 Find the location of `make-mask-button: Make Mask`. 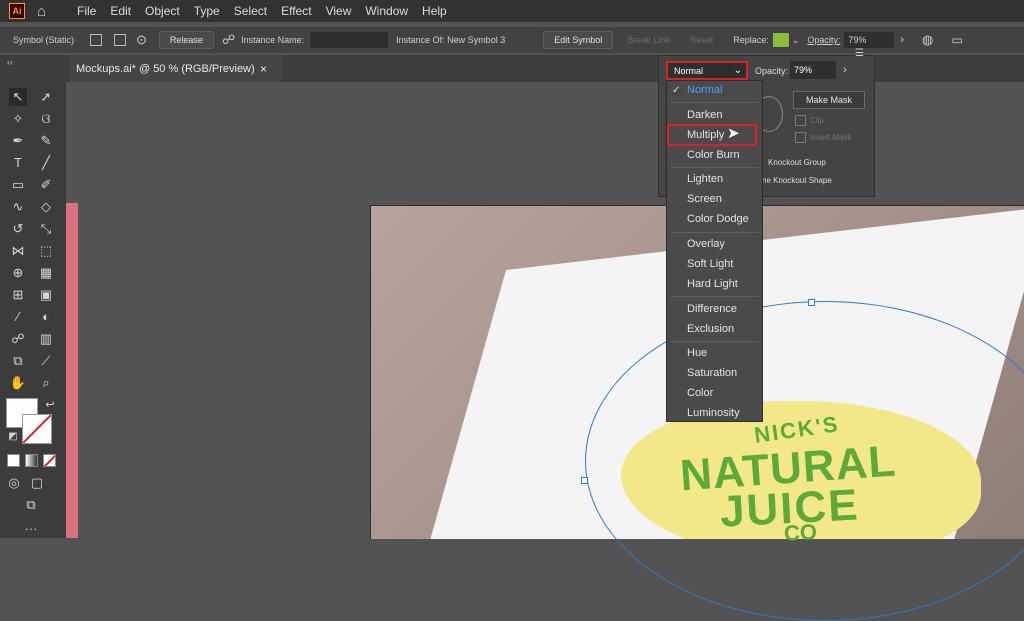

make-mask-button: Make Mask is located at coordinates (829, 100).